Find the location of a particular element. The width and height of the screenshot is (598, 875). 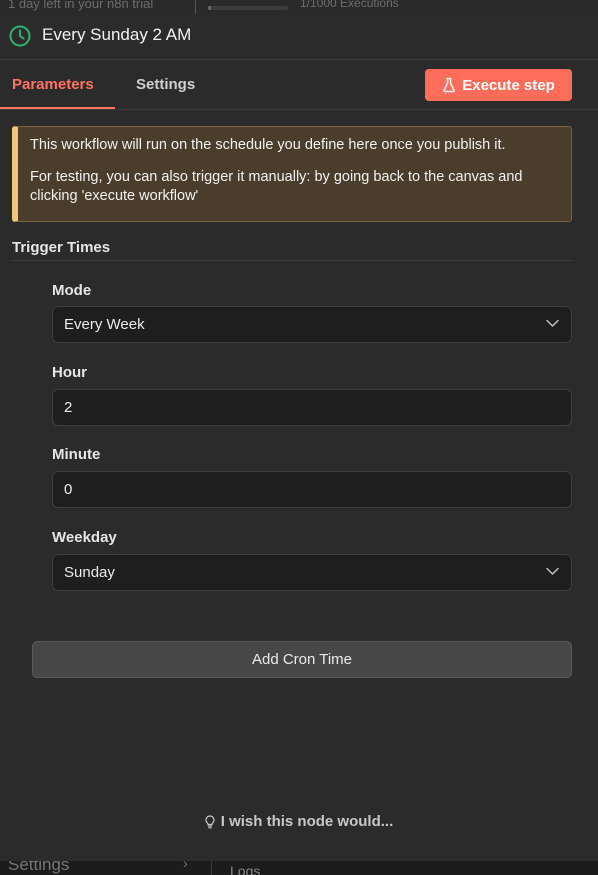

weekday-select: Sunday is located at coordinates (312, 572).